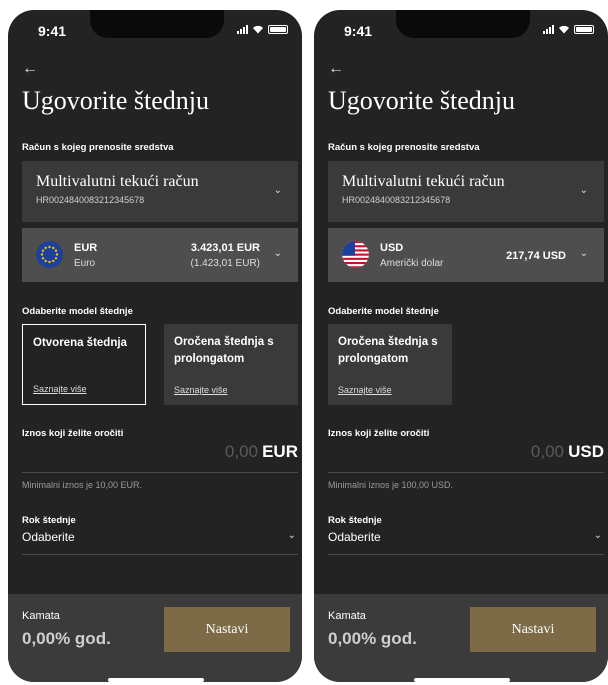 This screenshot has height=685, width=608. I want to click on currency-selector: USD Američki dolar 217,74 USD ⌄, so click(466, 255).